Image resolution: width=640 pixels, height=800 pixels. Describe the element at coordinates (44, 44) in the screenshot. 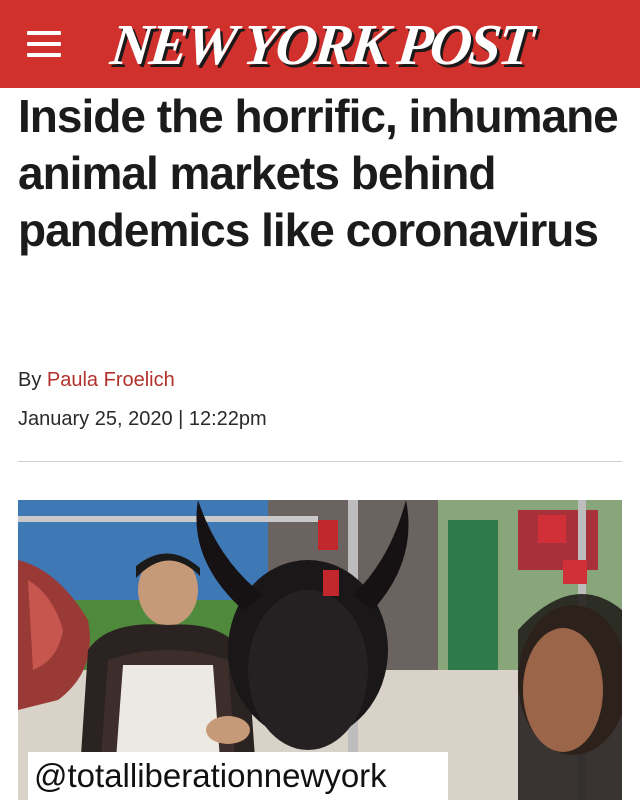

I see `hamburger-menu-icon` at that location.